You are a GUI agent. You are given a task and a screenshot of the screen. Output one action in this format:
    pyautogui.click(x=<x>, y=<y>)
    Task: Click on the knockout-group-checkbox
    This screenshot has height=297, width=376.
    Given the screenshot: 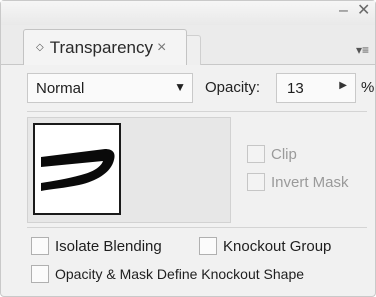 What is the action you would take?
    pyautogui.click(x=208, y=246)
    